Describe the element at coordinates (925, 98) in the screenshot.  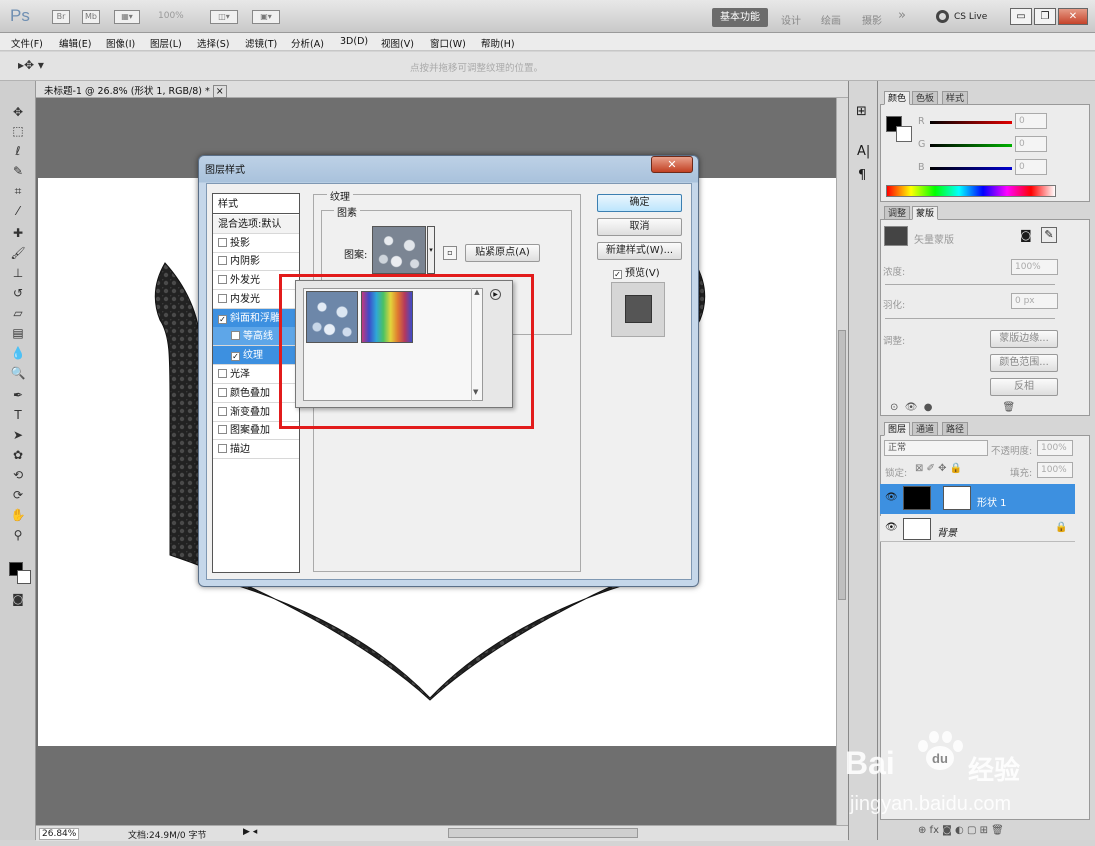
I see `tab-swatches: 色板` at that location.